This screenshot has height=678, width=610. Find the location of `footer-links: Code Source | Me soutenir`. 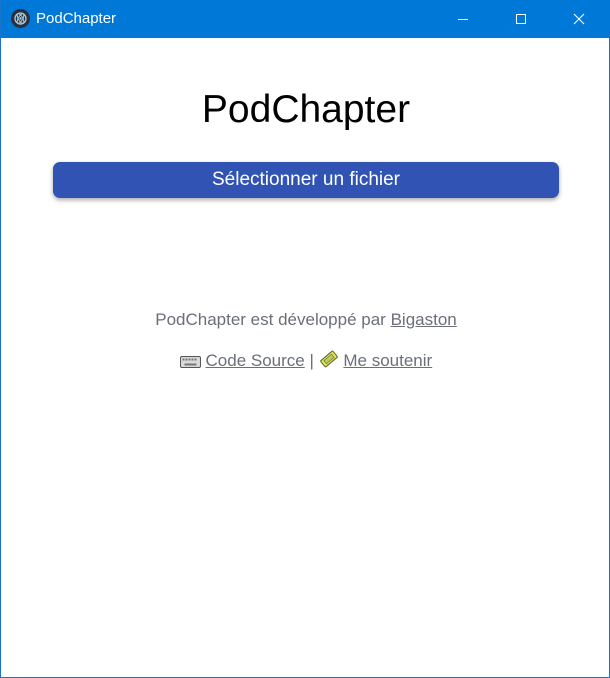

footer-links: Code Source | Me soutenir is located at coordinates (305, 362).